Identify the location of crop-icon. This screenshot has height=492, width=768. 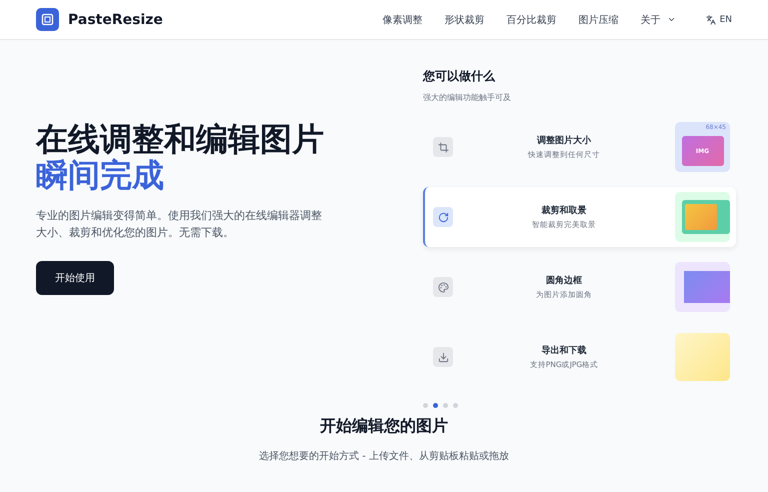
(443, 147).